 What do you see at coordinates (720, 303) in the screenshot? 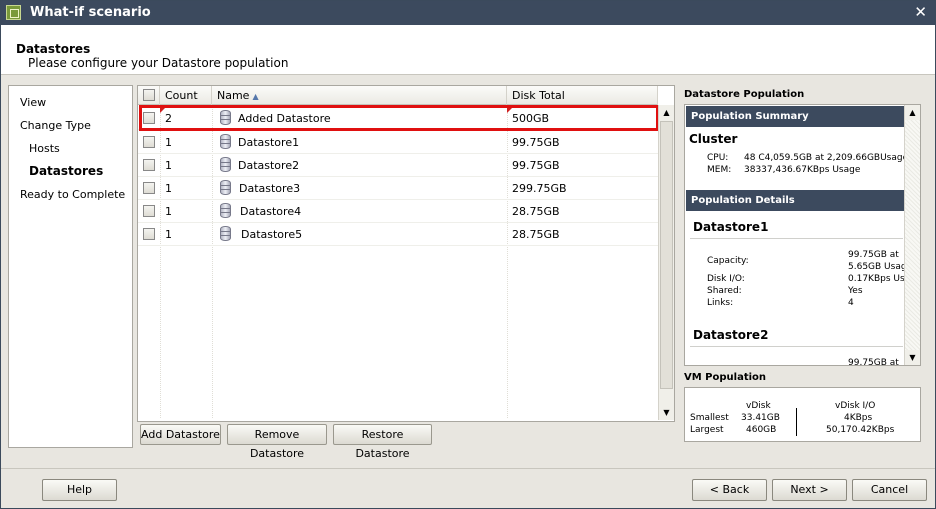
I see `ds1-links-label: Links:` at bounding box center [720, 303].